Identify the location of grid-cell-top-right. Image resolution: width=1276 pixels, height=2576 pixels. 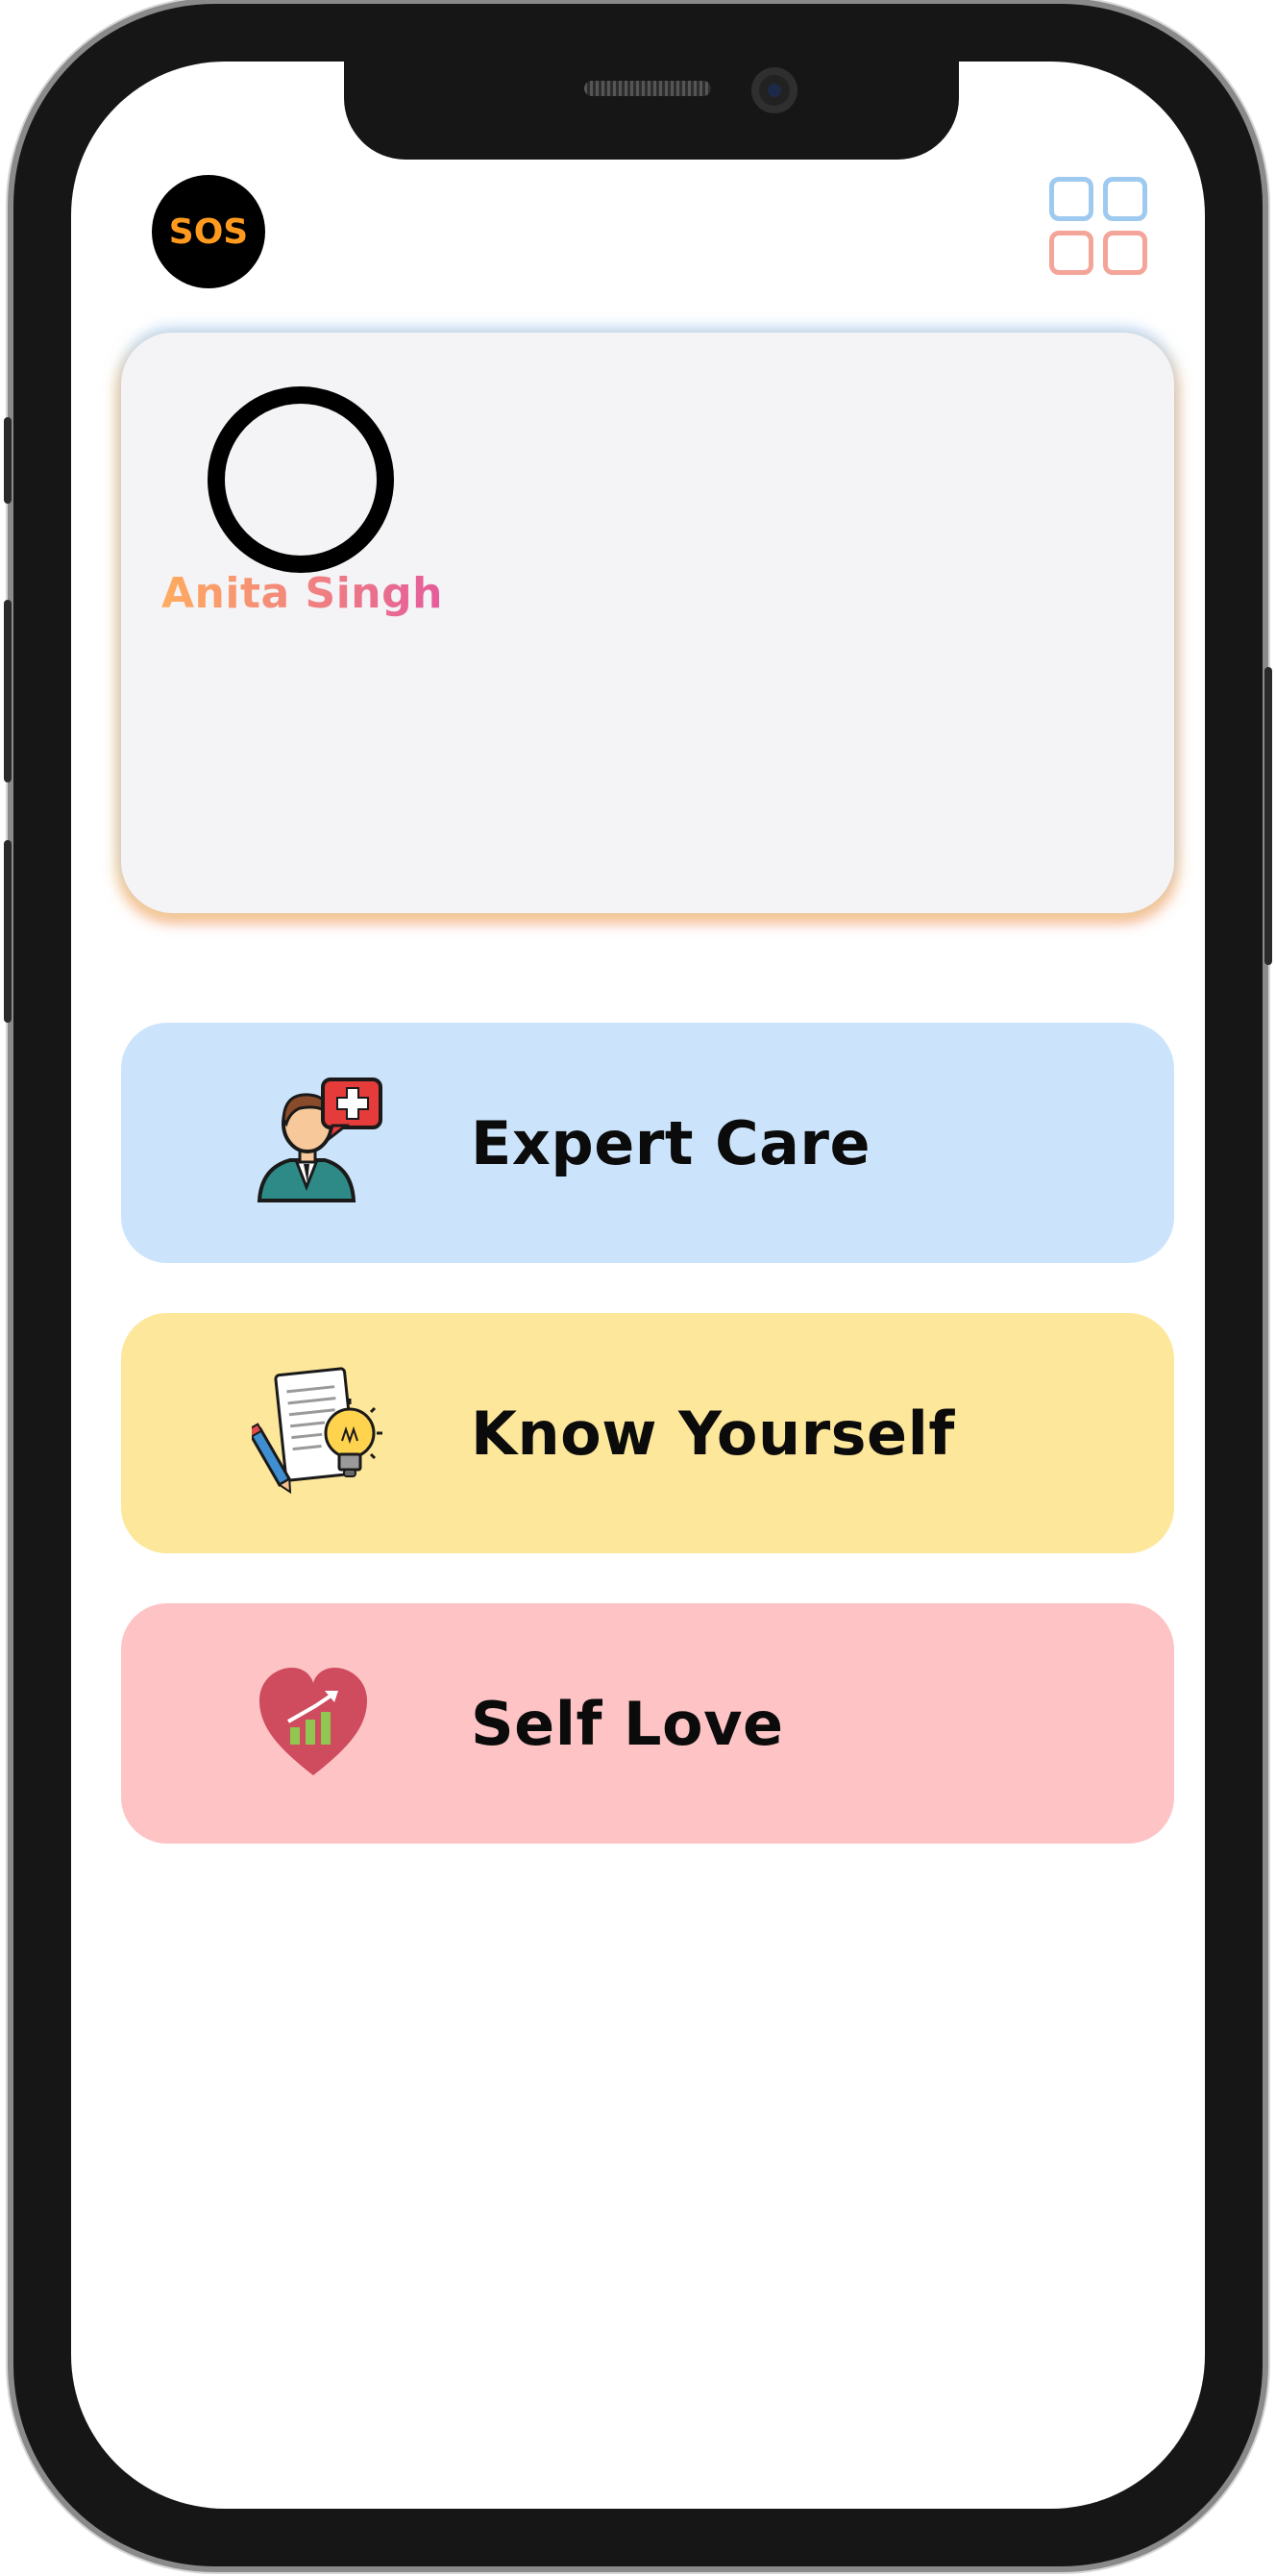
(1125, 199).